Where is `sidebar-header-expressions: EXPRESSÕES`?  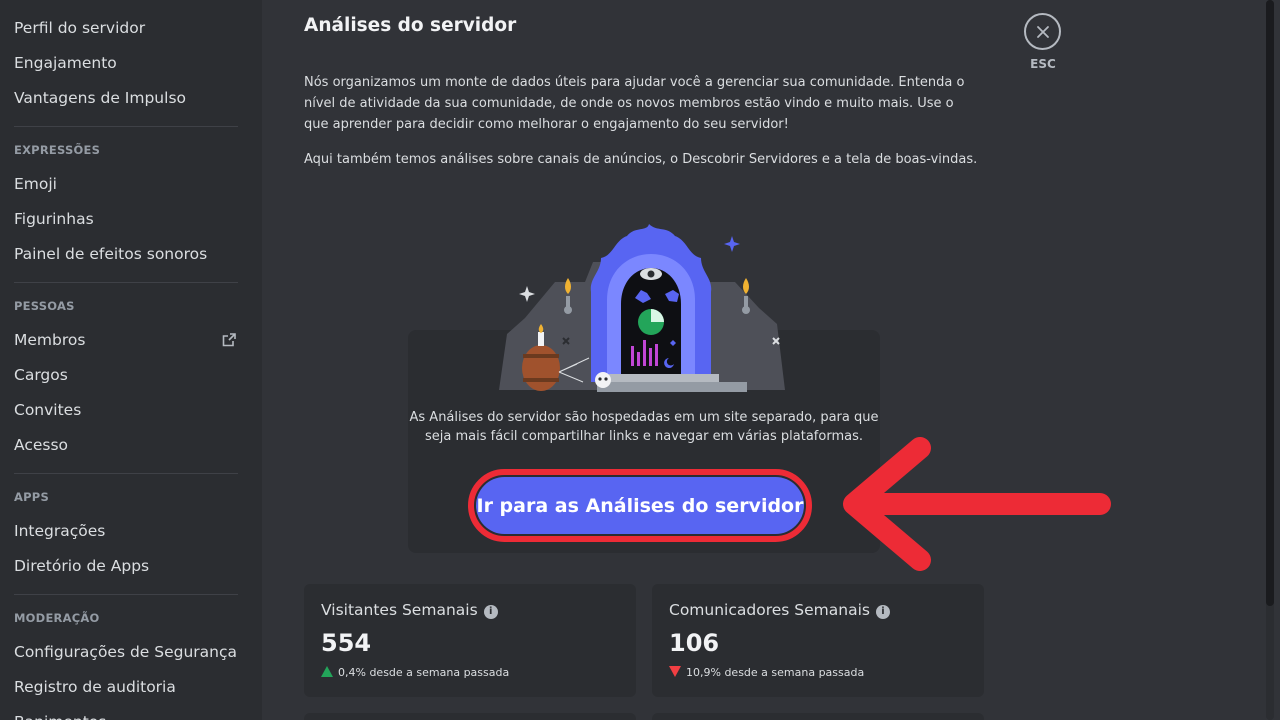
sidebar-header-expressions: EXPRESSÕES is located at coordinates (57, 150).